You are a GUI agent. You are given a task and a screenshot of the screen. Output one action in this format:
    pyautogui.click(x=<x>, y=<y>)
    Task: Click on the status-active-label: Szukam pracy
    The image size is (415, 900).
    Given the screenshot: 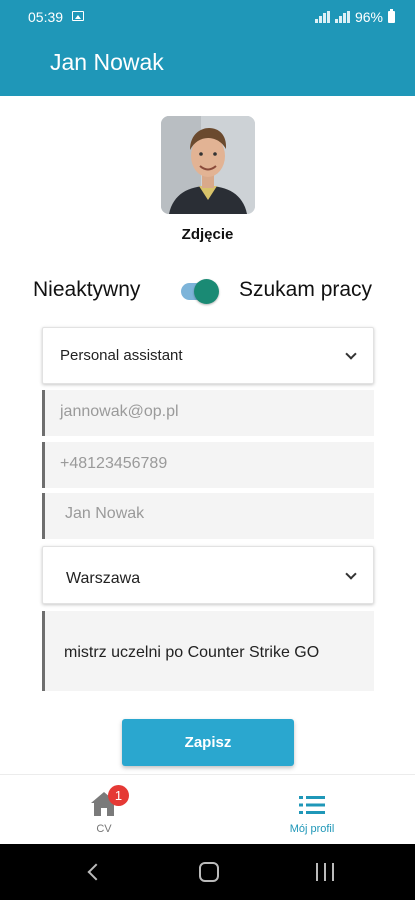 What is the action you would take?
    pyautogui.click(x=306, y=289)
    